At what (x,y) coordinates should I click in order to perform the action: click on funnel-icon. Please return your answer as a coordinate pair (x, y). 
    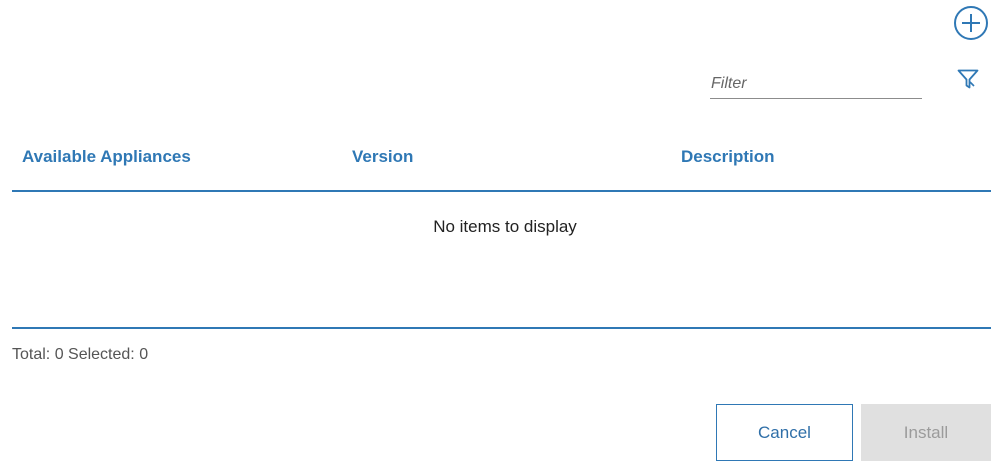
    Looking at the image, I should click on (968, 79).